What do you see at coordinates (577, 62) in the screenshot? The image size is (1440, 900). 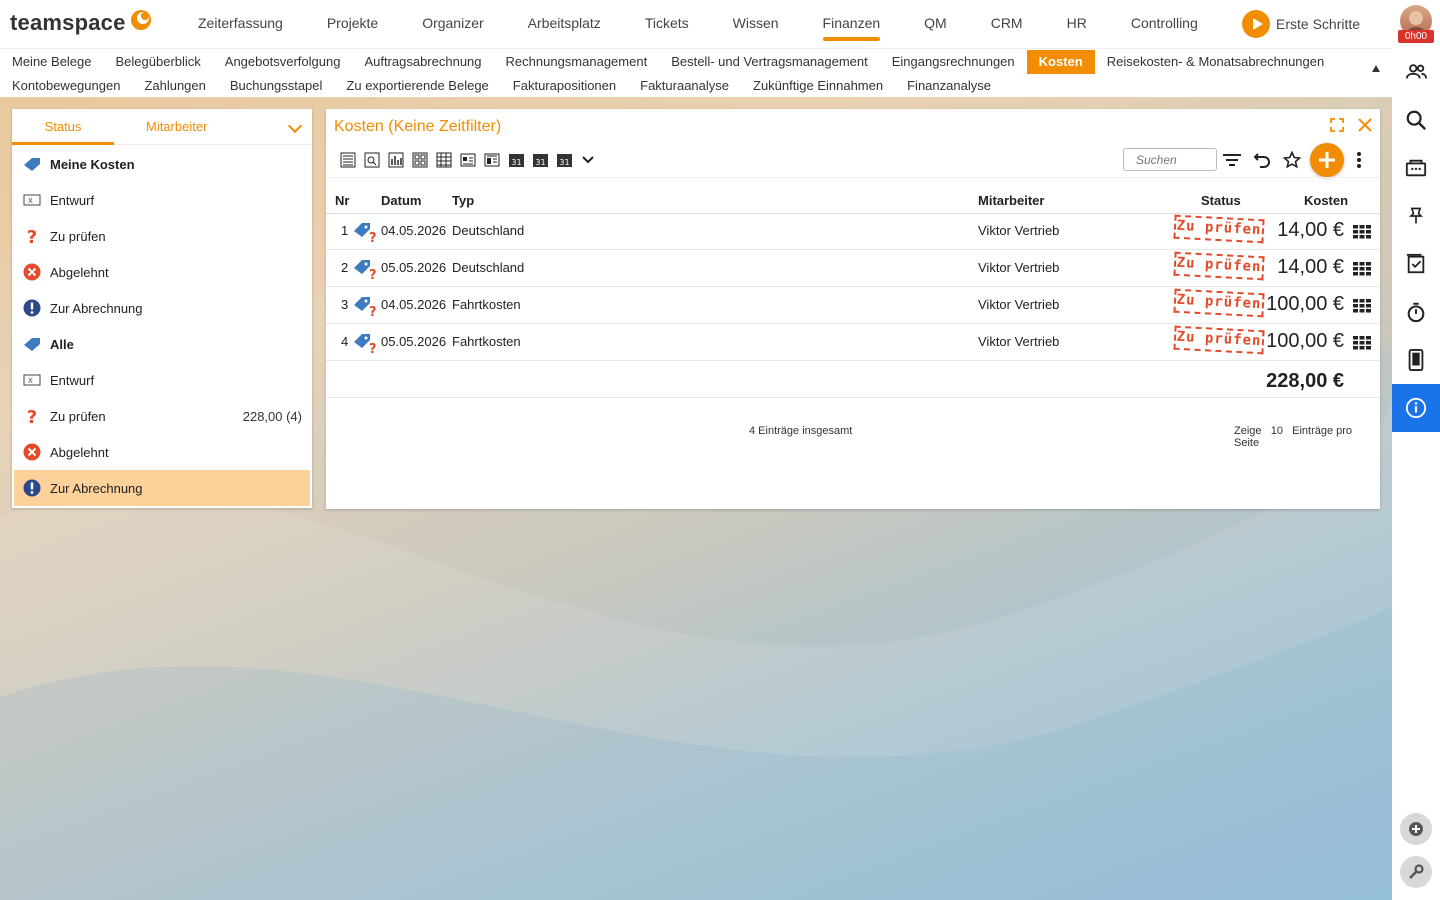 I see `subnav-item: Rechnungsmanagement` at bounding box center [577, 62].